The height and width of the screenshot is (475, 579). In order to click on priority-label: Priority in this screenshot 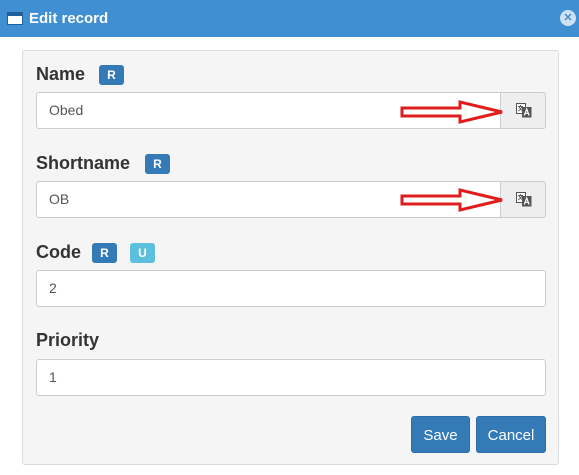, I will do `click(68, 340)`.